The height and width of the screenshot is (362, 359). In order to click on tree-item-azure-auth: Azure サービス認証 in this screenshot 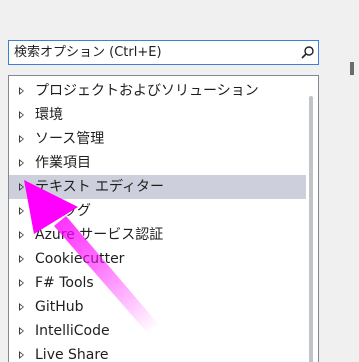, I will do `click(157, 235)`.